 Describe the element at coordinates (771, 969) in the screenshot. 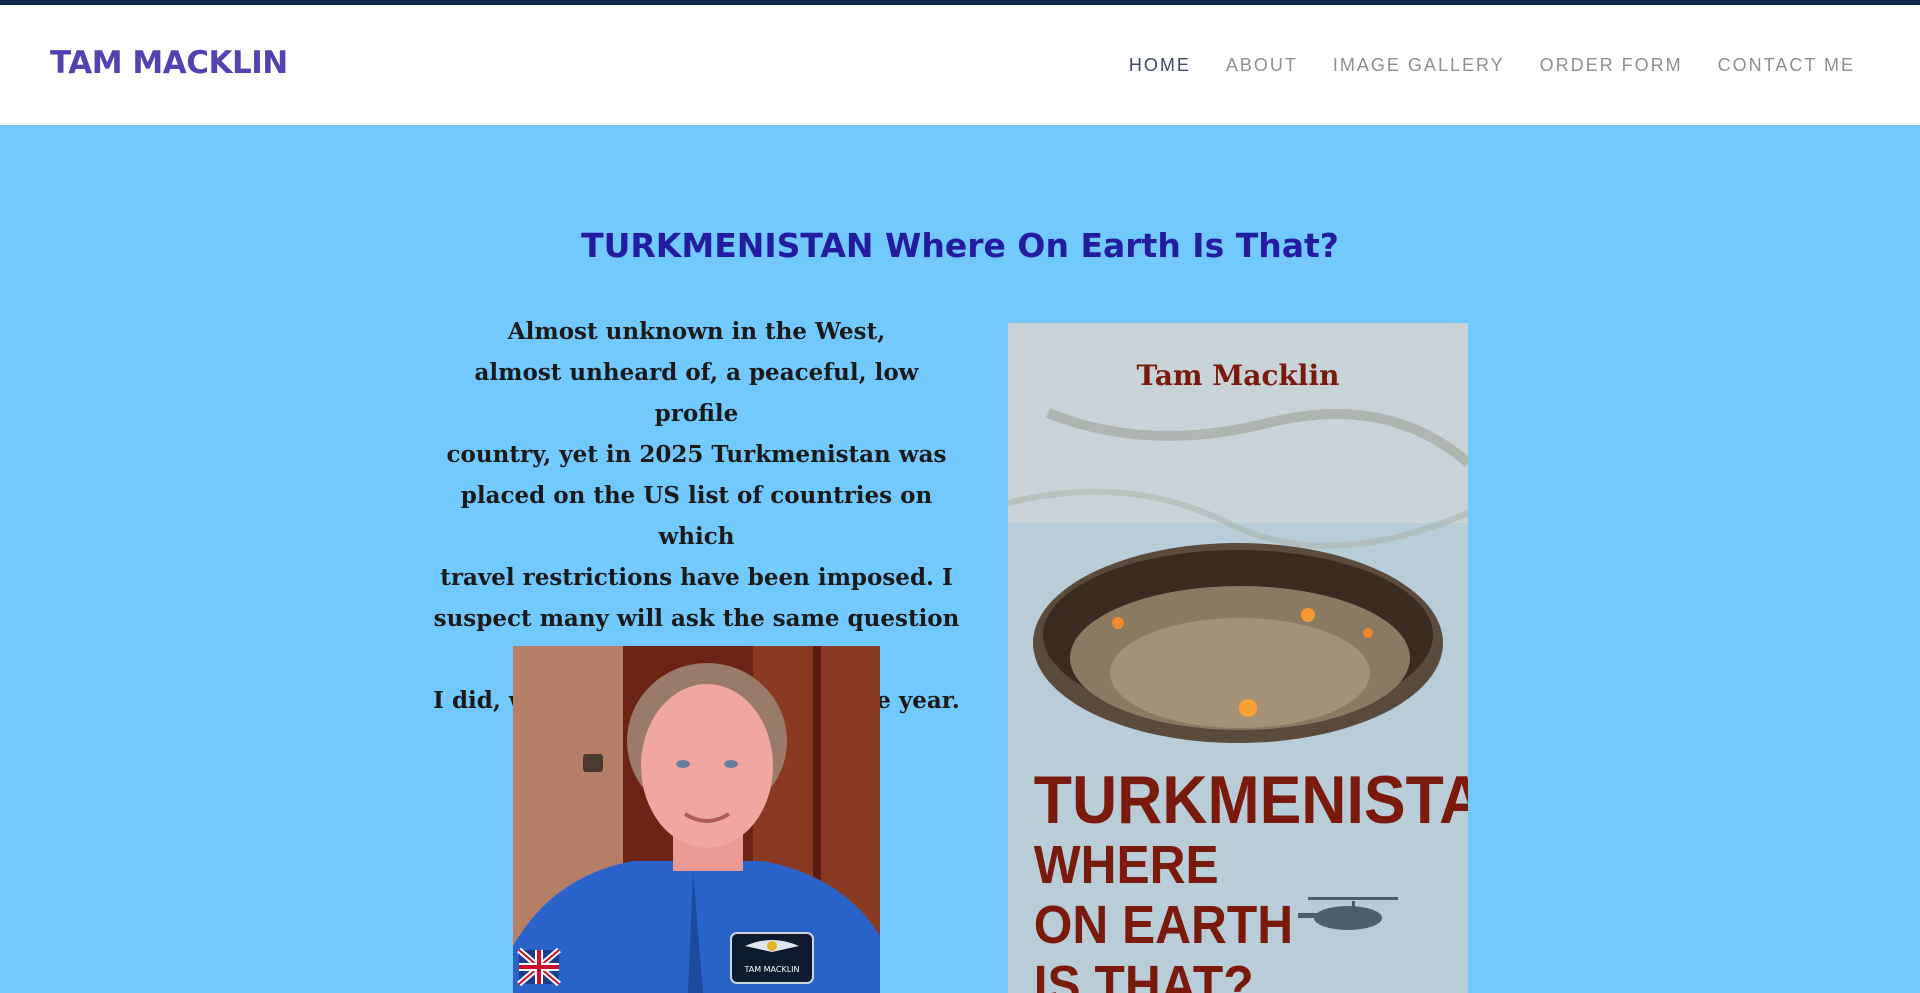

I see `badge-text: TAM MACKLIN` at that location.